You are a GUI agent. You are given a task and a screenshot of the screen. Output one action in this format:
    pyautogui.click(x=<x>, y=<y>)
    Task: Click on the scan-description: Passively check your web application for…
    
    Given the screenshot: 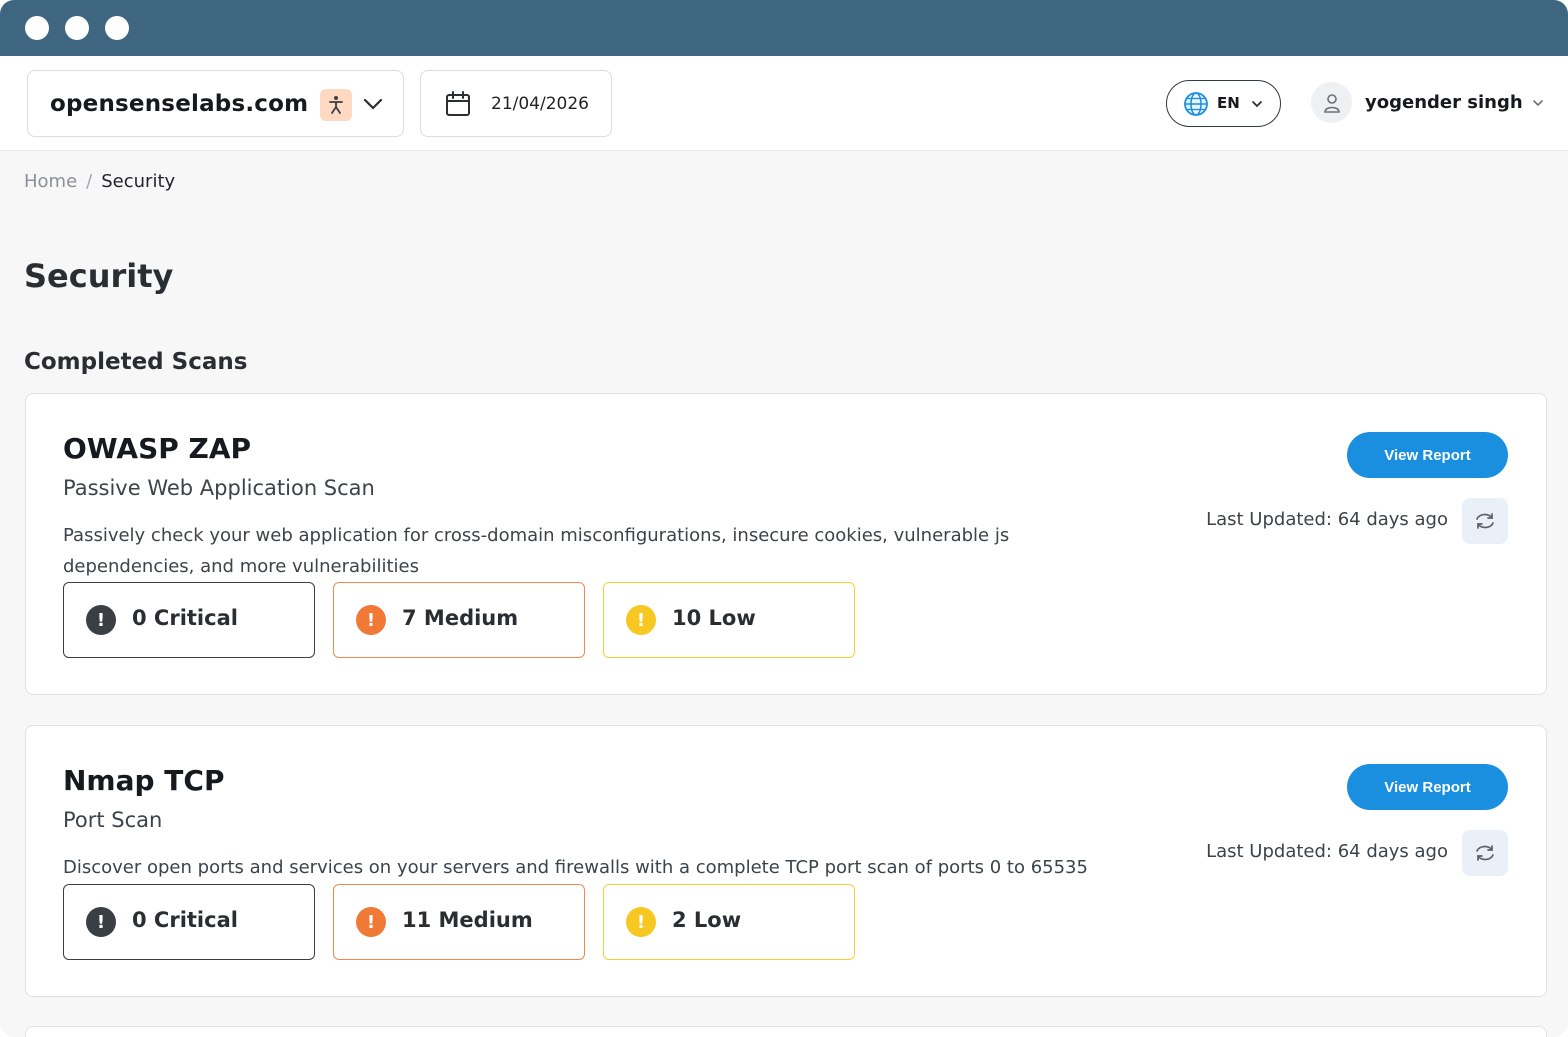 What is the action you would take?
    pyautogui.click(x=536, y=551)
    